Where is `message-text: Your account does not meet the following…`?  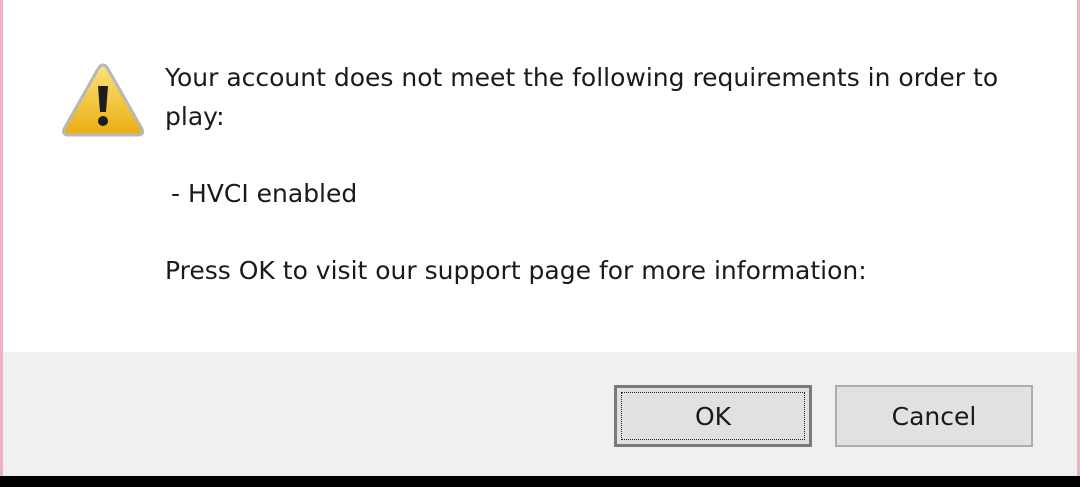
message-text: Your account does not meet the following… is located at coordinates (605, 97).